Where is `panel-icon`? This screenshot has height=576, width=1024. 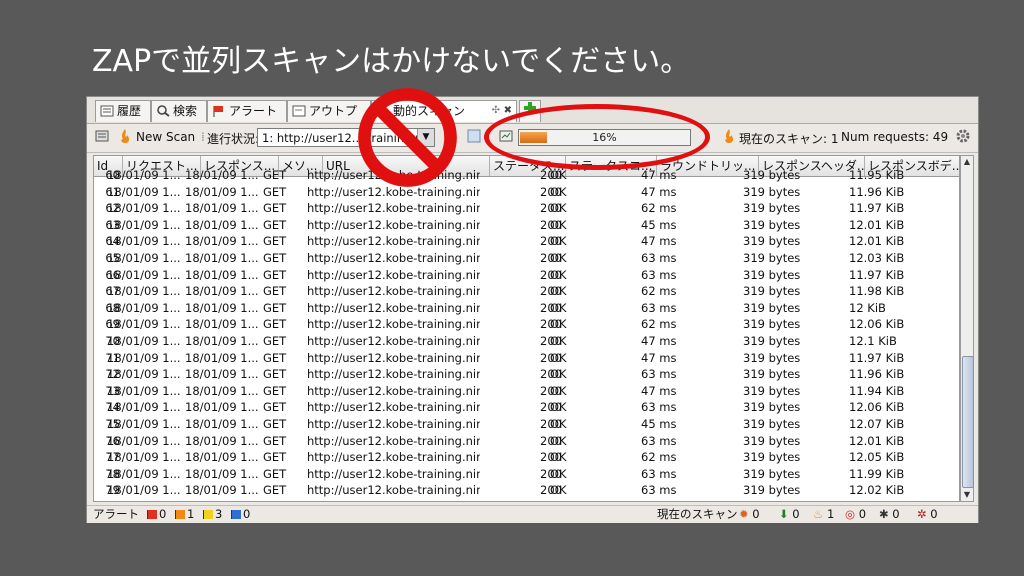
panel-icon is located at coordinates (102, 137).